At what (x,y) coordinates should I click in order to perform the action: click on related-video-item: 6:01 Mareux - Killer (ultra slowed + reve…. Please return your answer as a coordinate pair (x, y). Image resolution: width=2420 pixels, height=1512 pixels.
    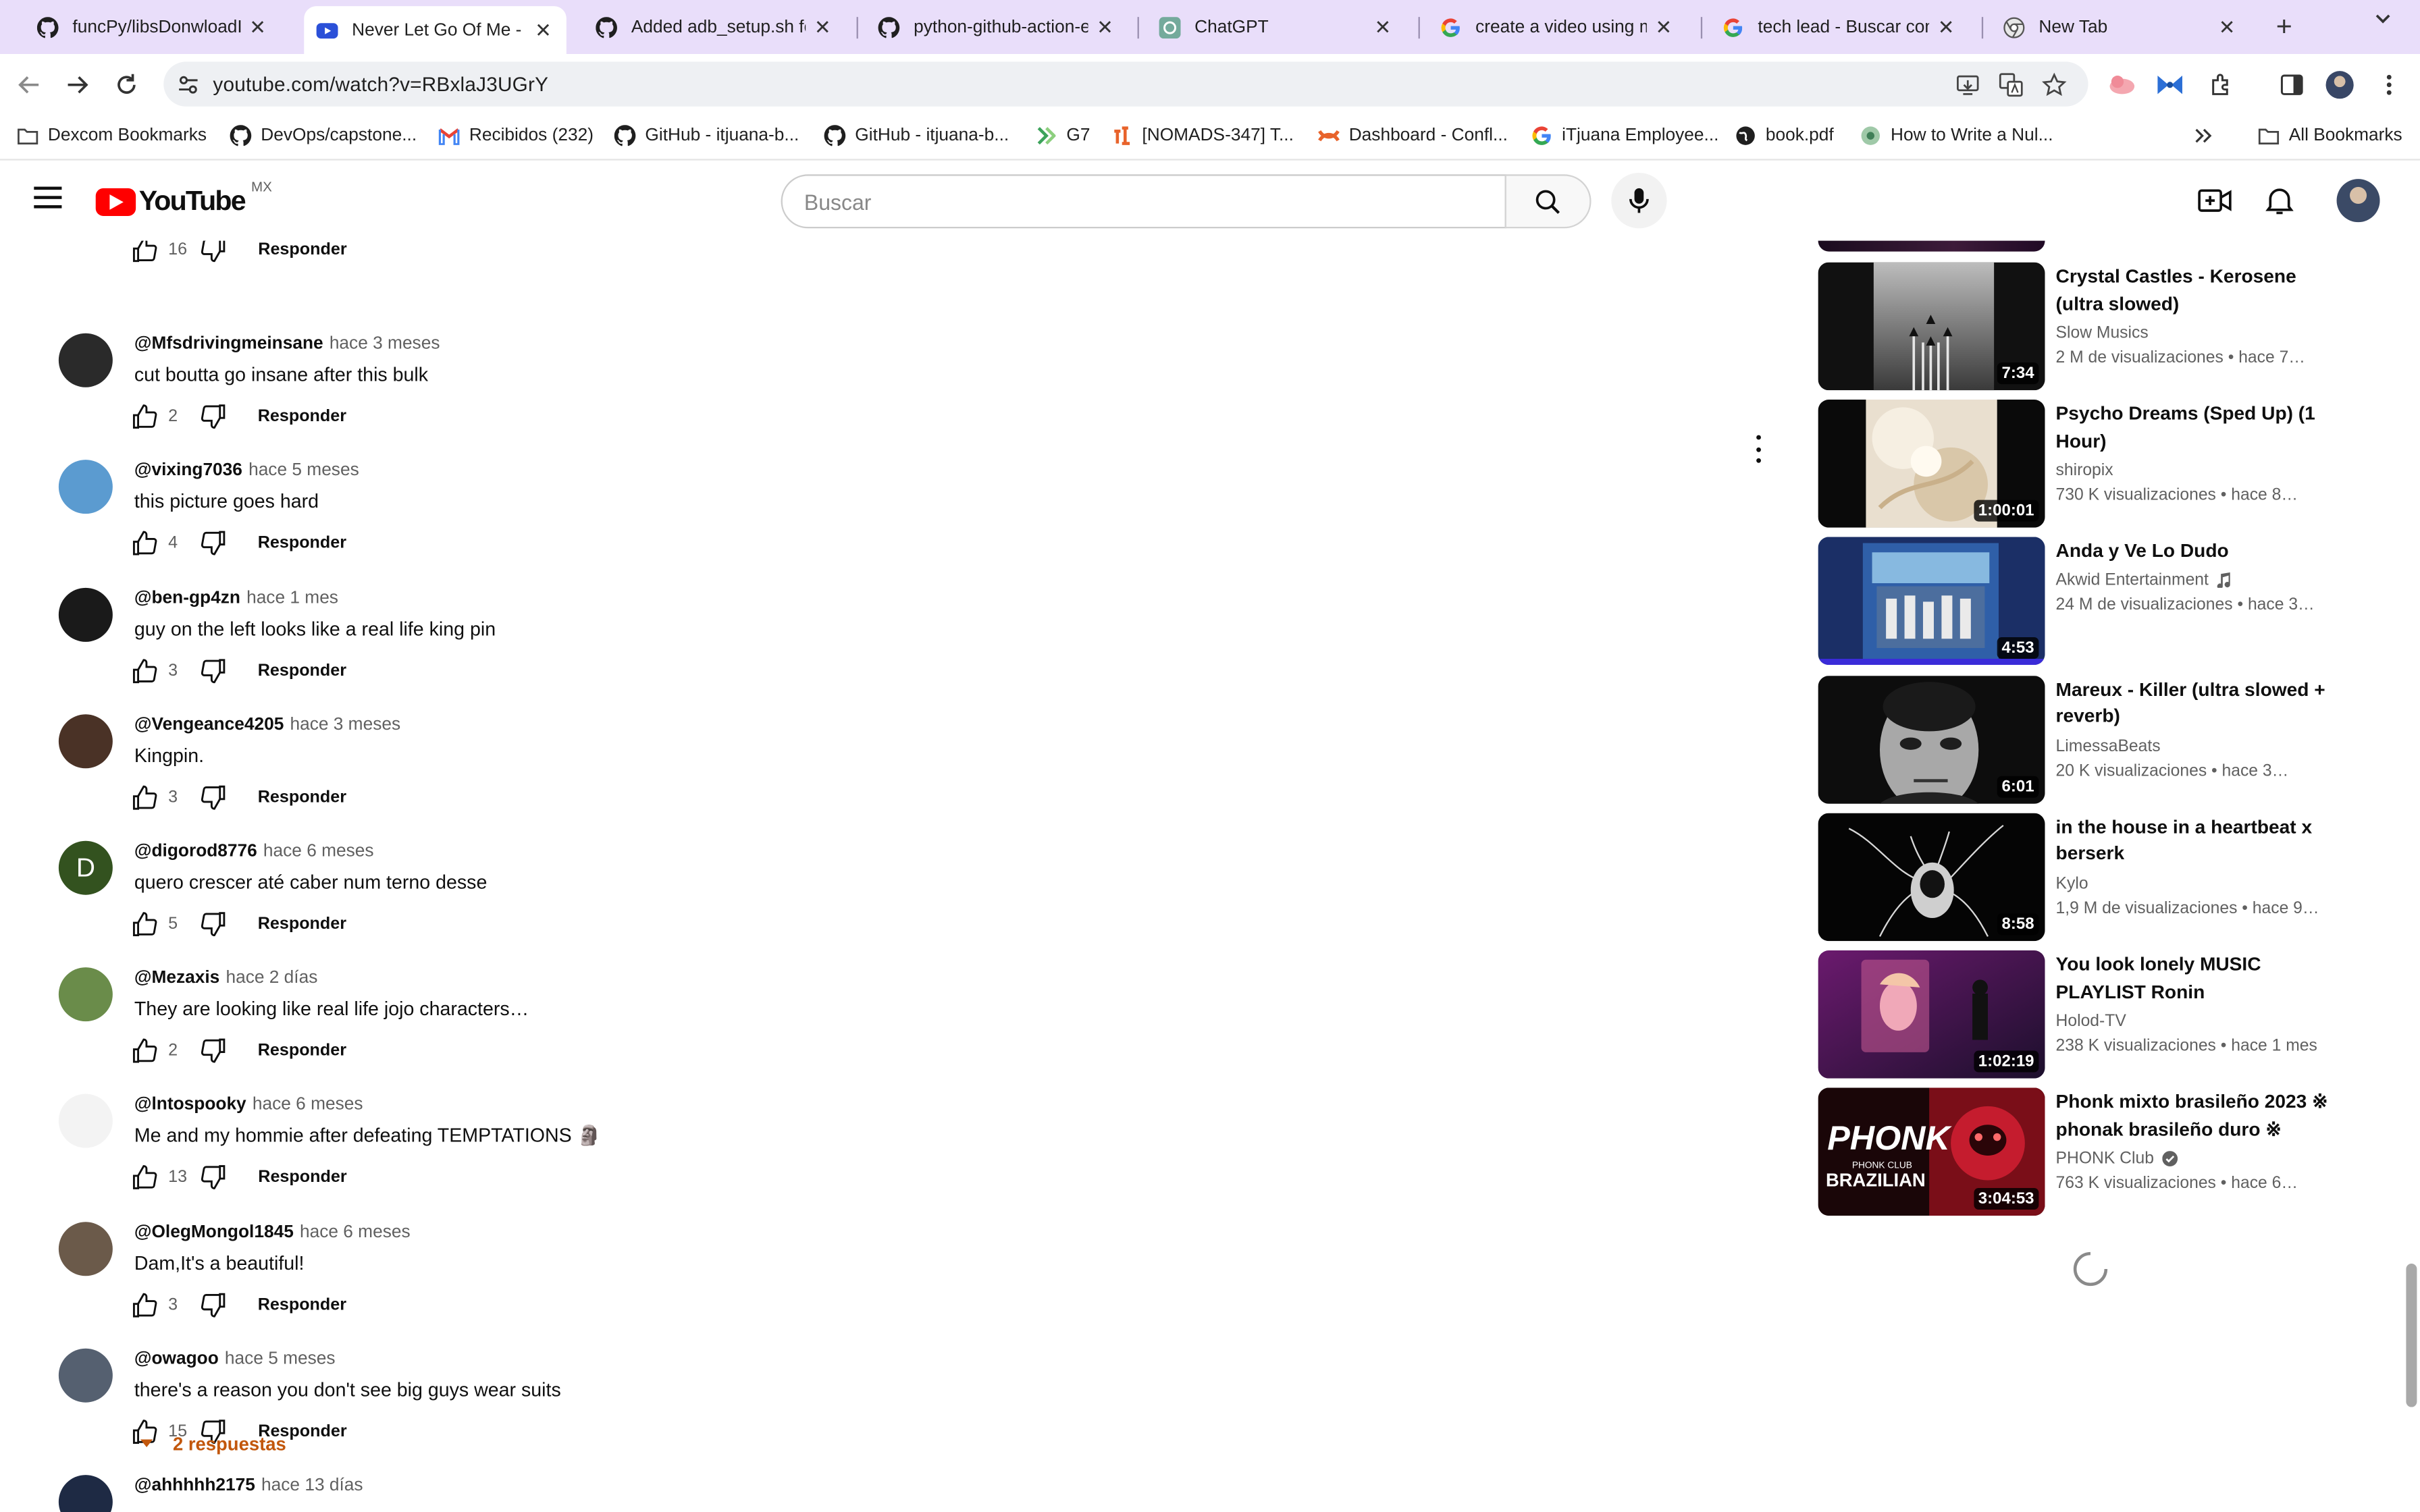
    Looking at the image, I should click on (2080, 740).